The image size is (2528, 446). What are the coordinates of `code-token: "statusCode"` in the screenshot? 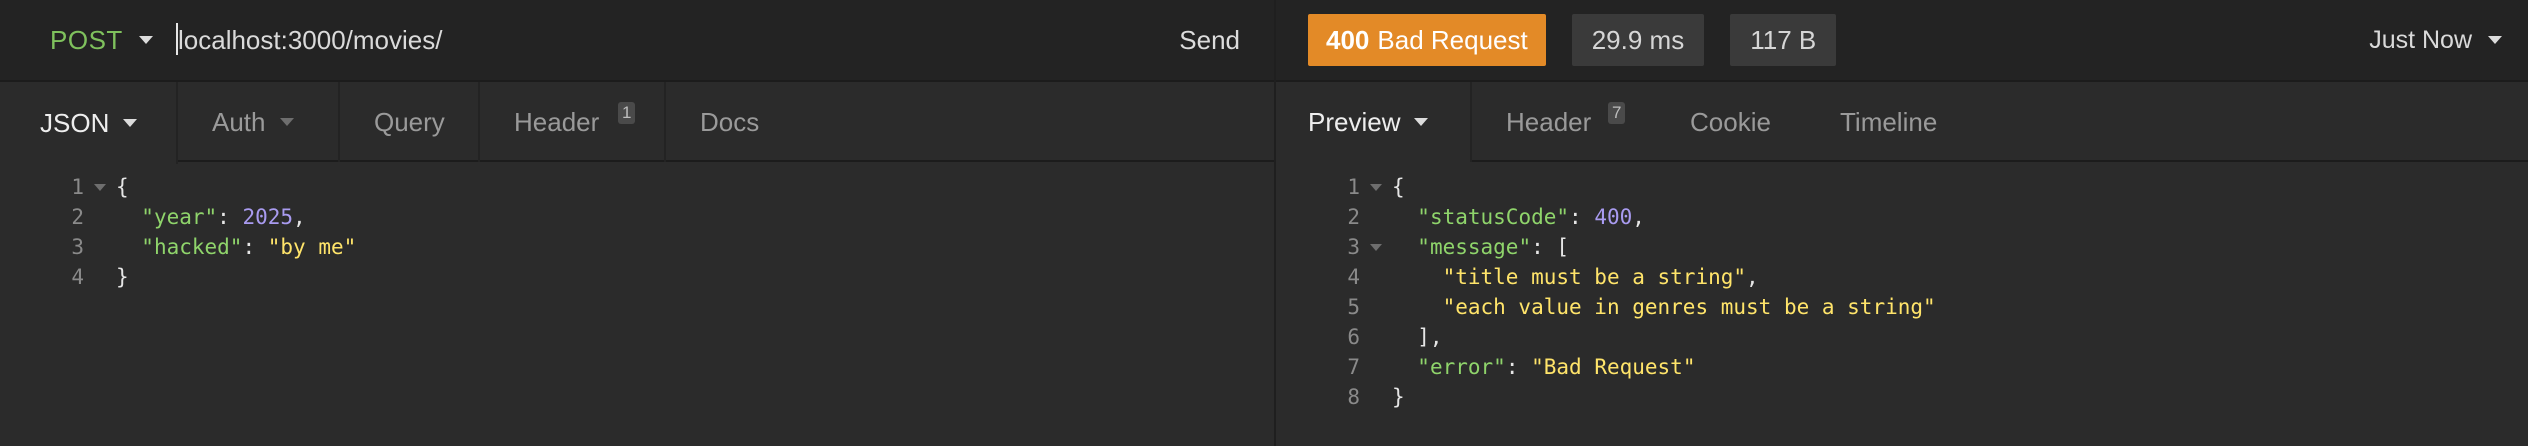 It's located at (1493, 217).